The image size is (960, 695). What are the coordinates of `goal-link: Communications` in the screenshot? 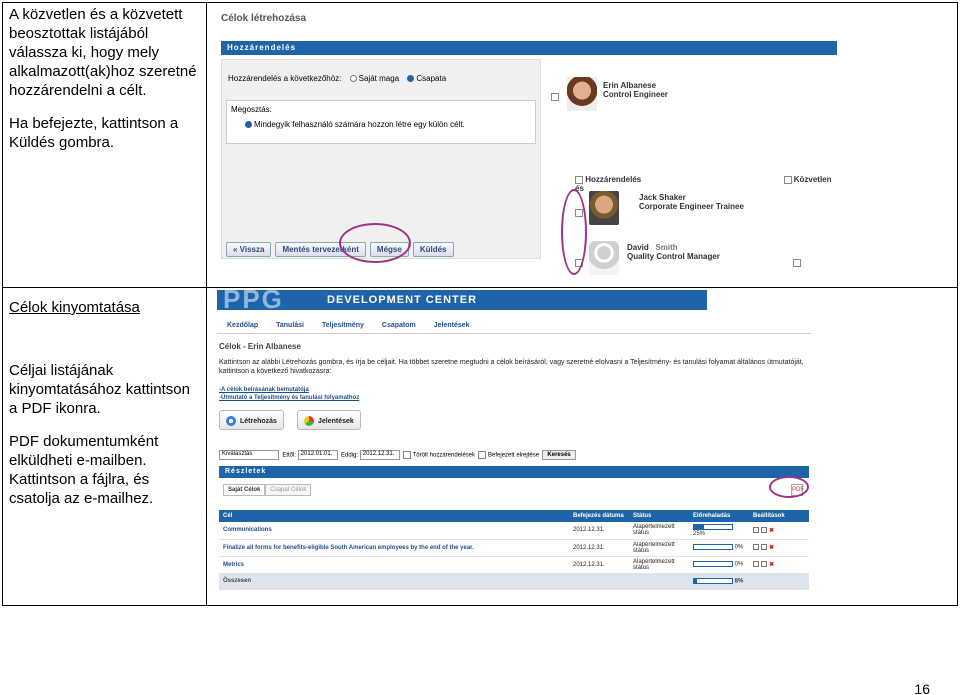 It's located at (394, 531).